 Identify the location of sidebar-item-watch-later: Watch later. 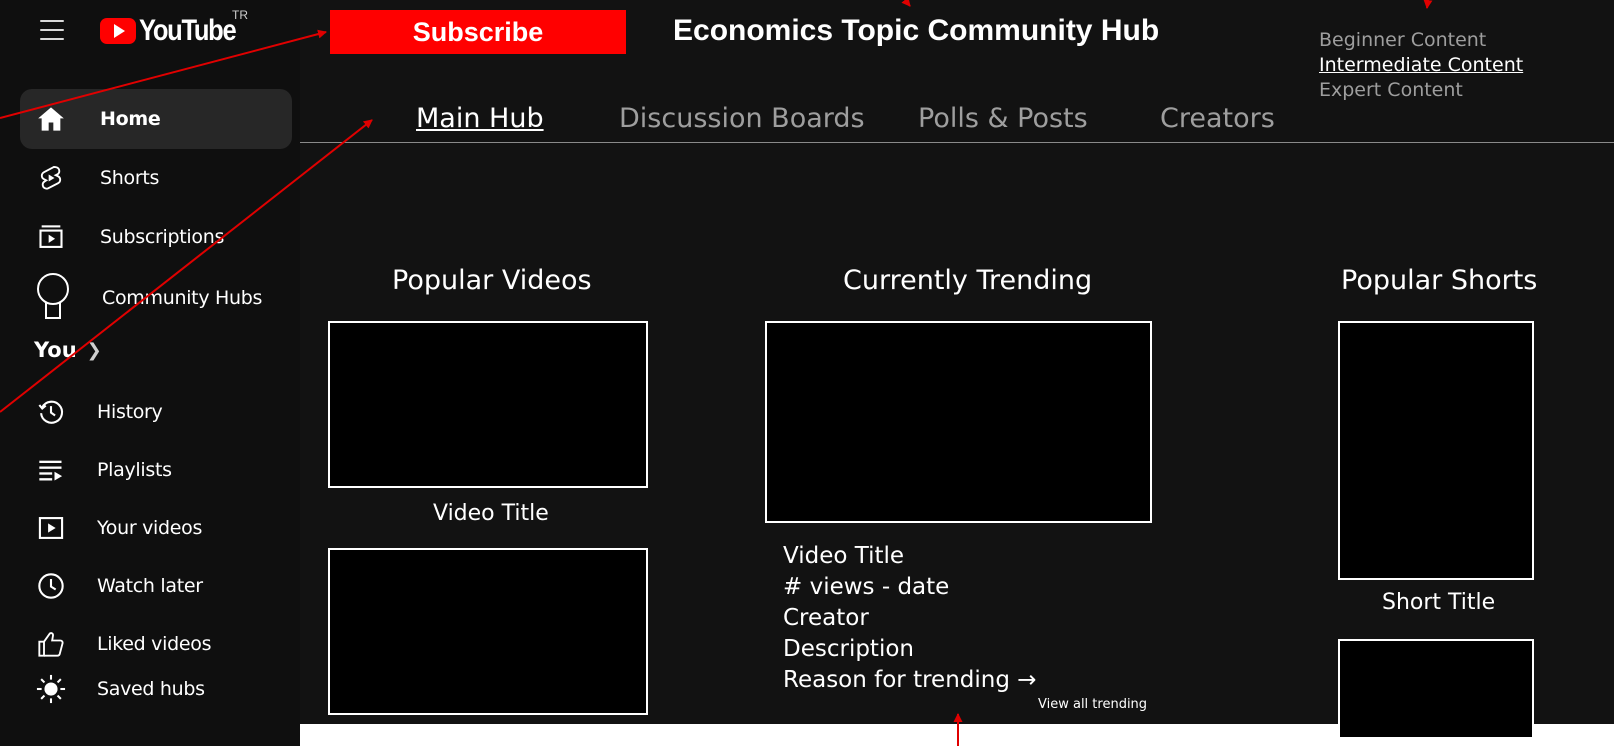
(156, 586).